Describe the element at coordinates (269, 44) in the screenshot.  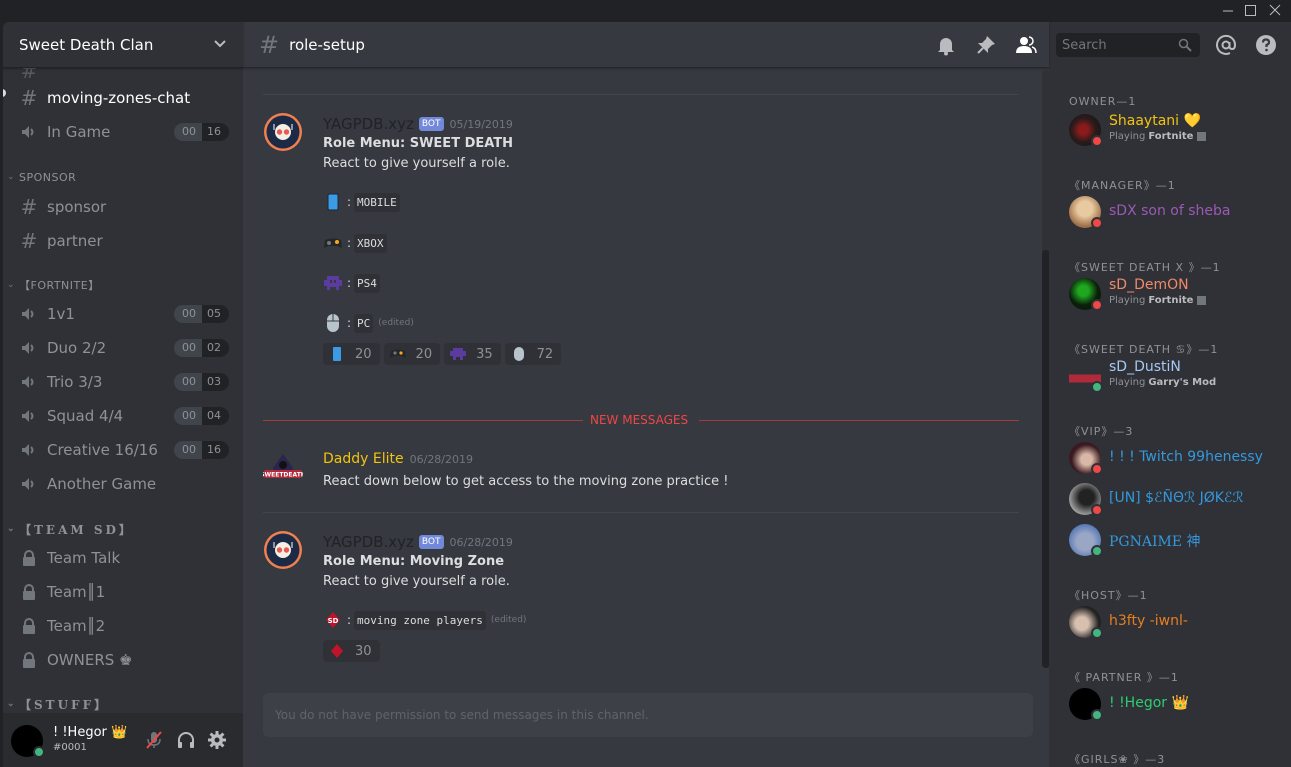
I see `hash-icon: #` at that location.